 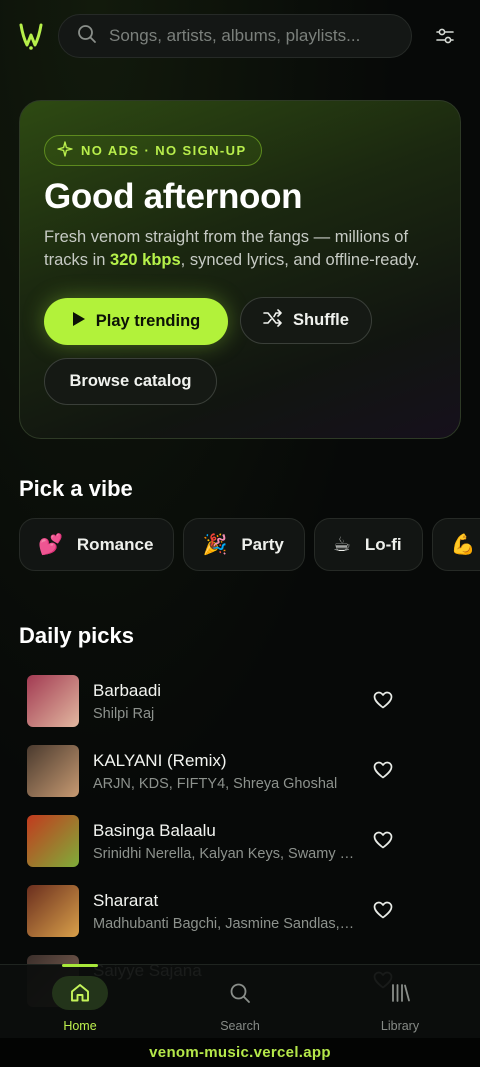 I want to click on desc-text-end: , synced lyrics, and offline-ready., so click(x=300, y=260).